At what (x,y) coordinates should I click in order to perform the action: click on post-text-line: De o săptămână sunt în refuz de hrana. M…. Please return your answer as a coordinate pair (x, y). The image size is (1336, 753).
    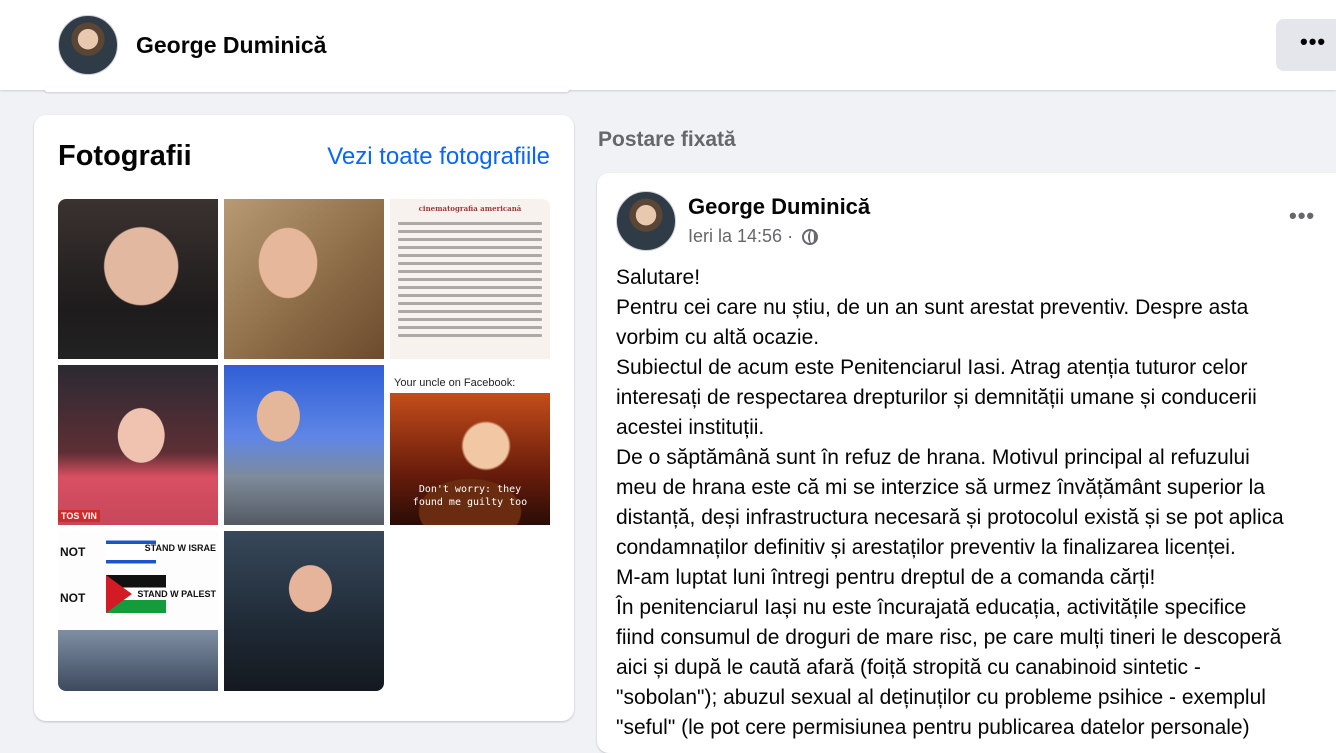
    Looking at the image, I should click on (933, 457).